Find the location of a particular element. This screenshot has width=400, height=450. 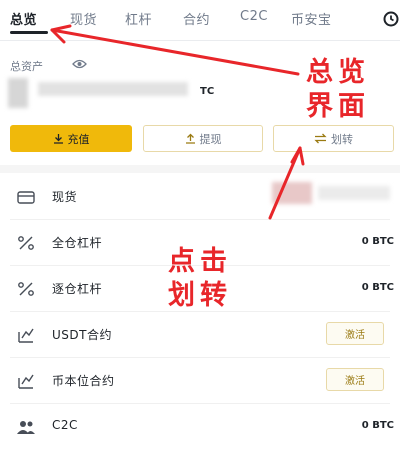

annotation-click-transfer: 点击 划转 is located at coordinates (200, 279).